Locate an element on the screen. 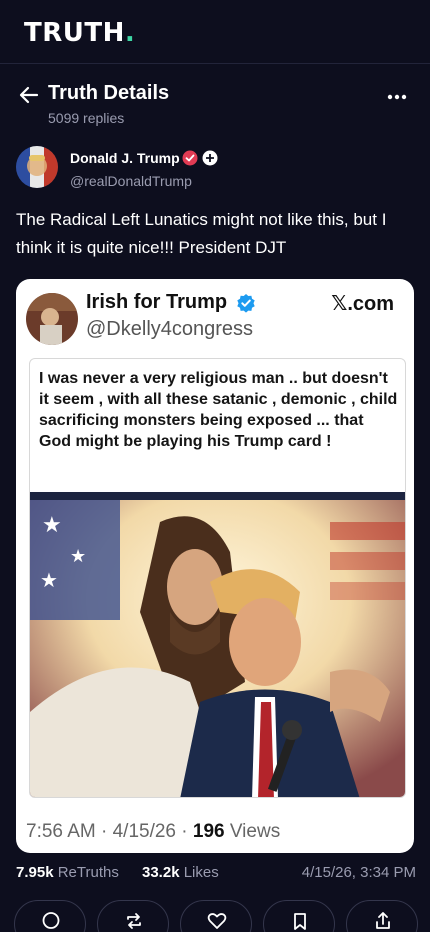 The image size is (430, 932). share-button is located at coordinates (382, 916).